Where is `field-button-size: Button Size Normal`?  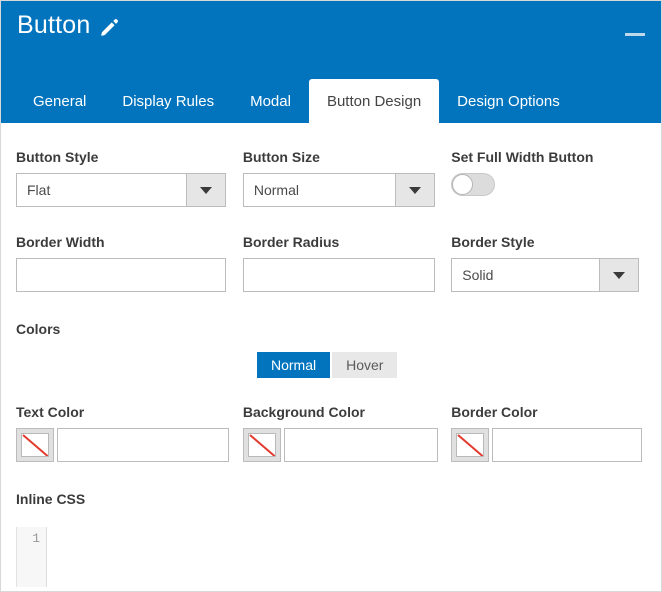 field-button-size: Button Size Normal is located at coordinates (346, 178).